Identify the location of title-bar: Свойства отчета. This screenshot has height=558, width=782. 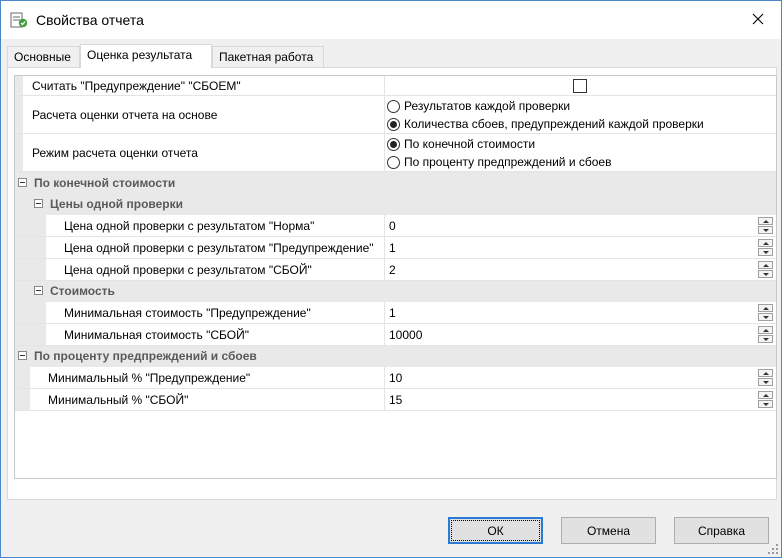
(391, 20).